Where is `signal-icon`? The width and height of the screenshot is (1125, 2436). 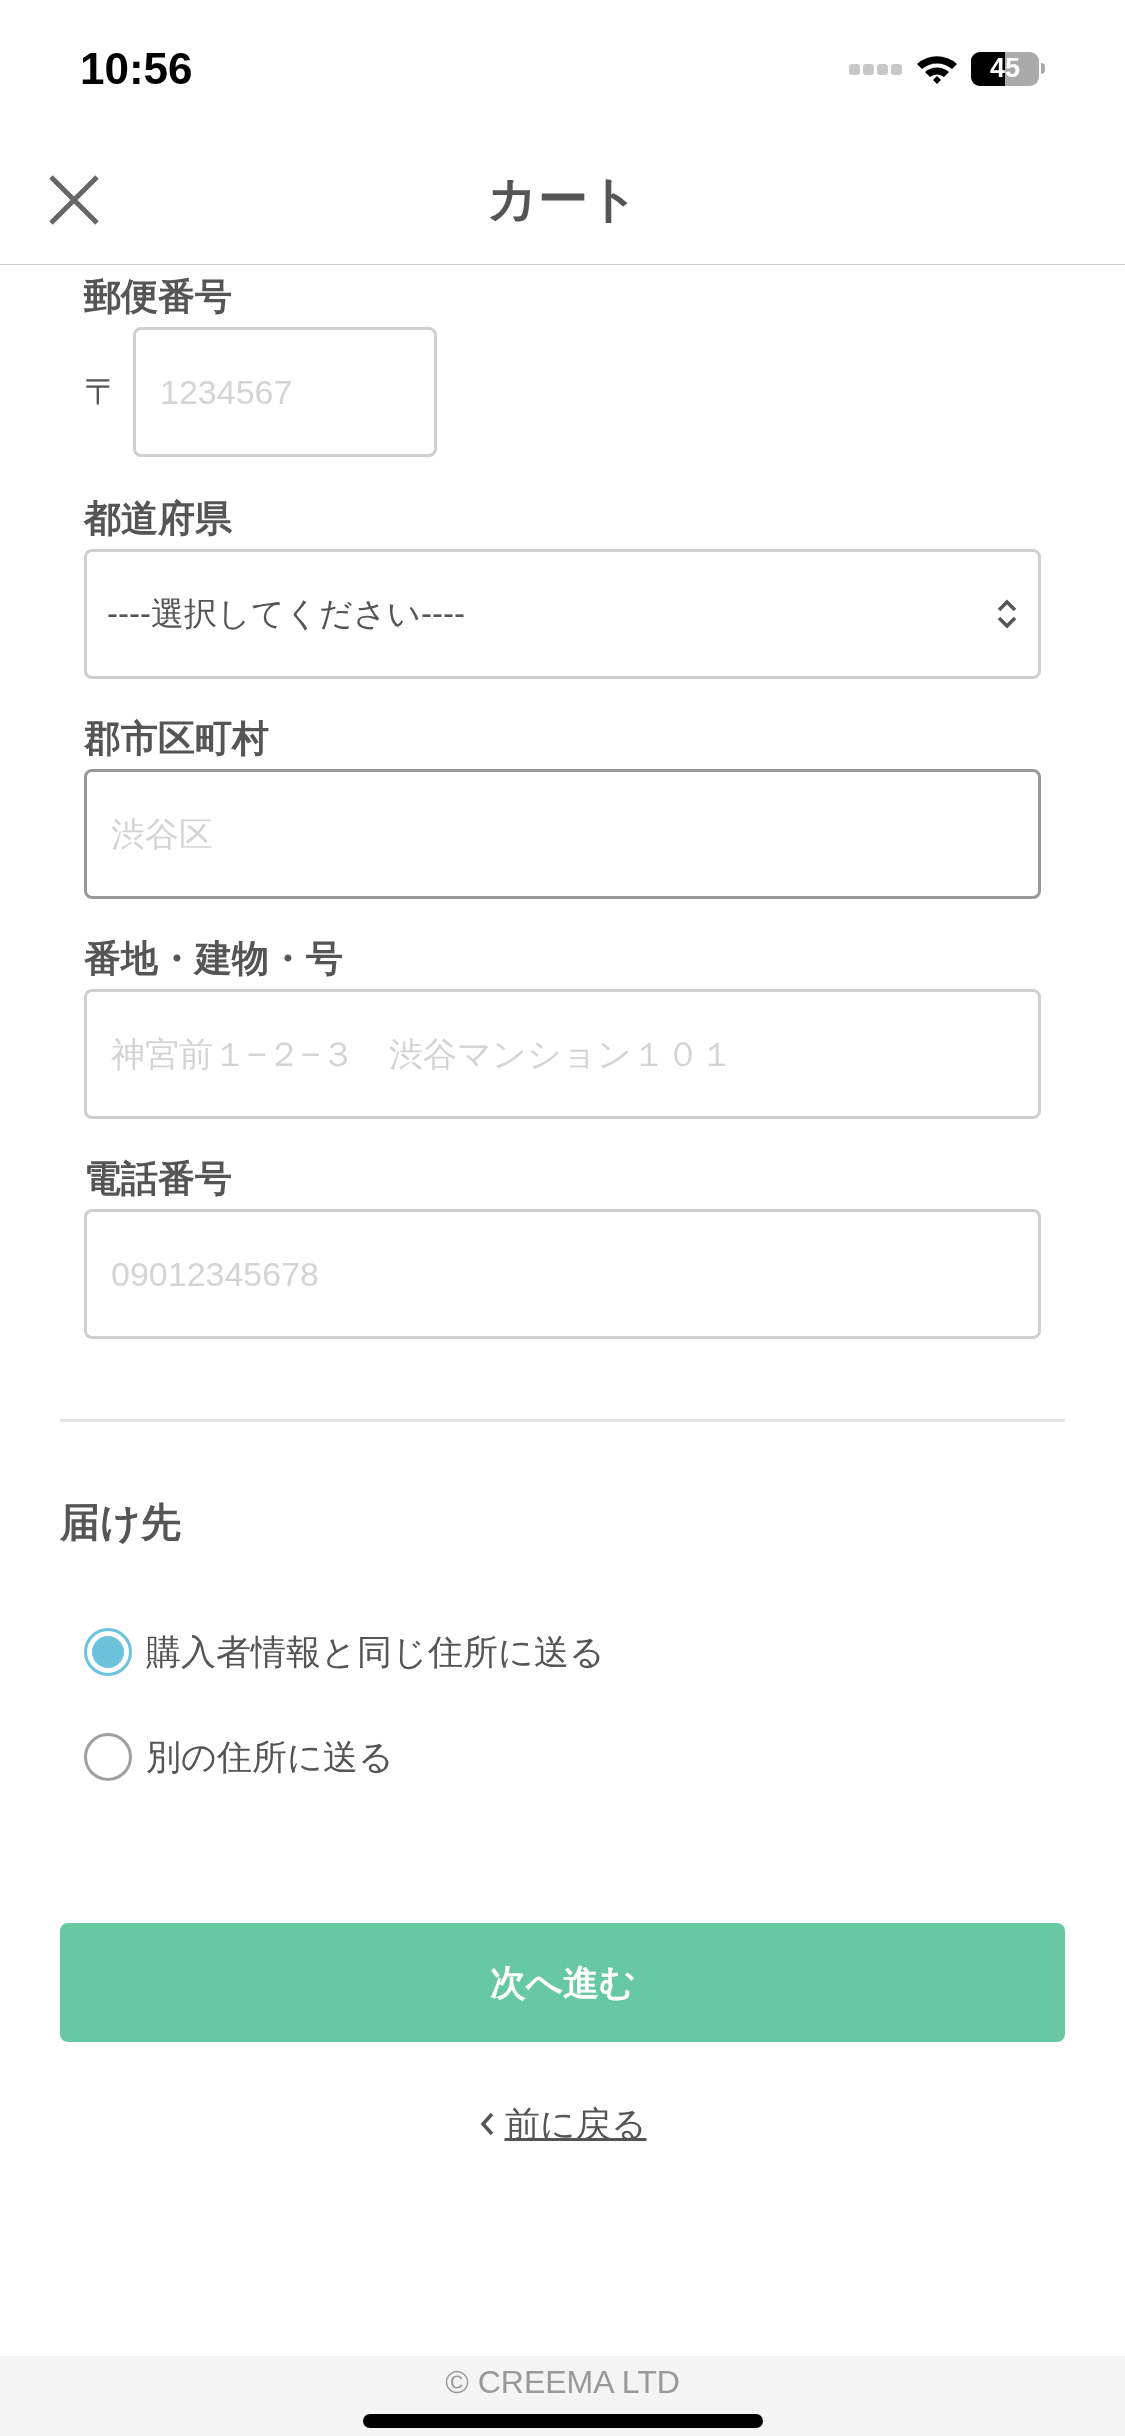
signal-icon is located at coordinates (876, 68).